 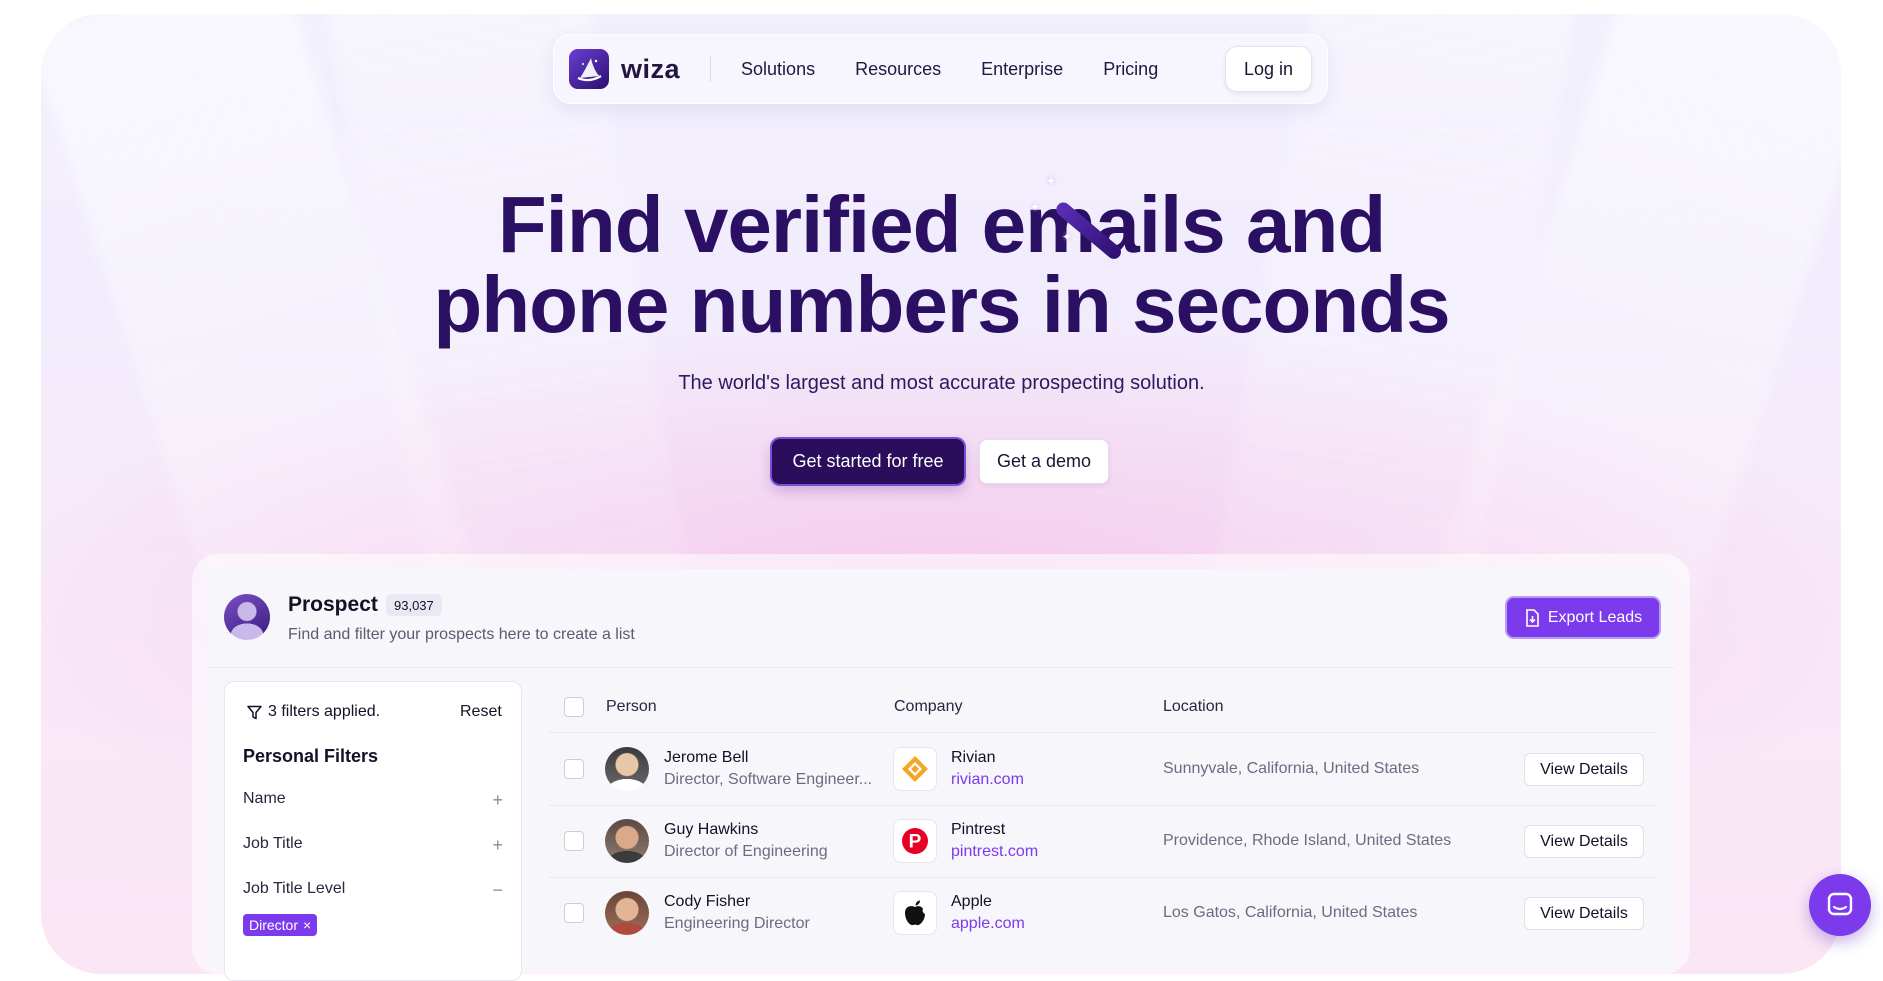 What do you see at coordinates (1268, 69) in the screenshot?
I see `login-button: Log in` at bounding box center [1268, 69].